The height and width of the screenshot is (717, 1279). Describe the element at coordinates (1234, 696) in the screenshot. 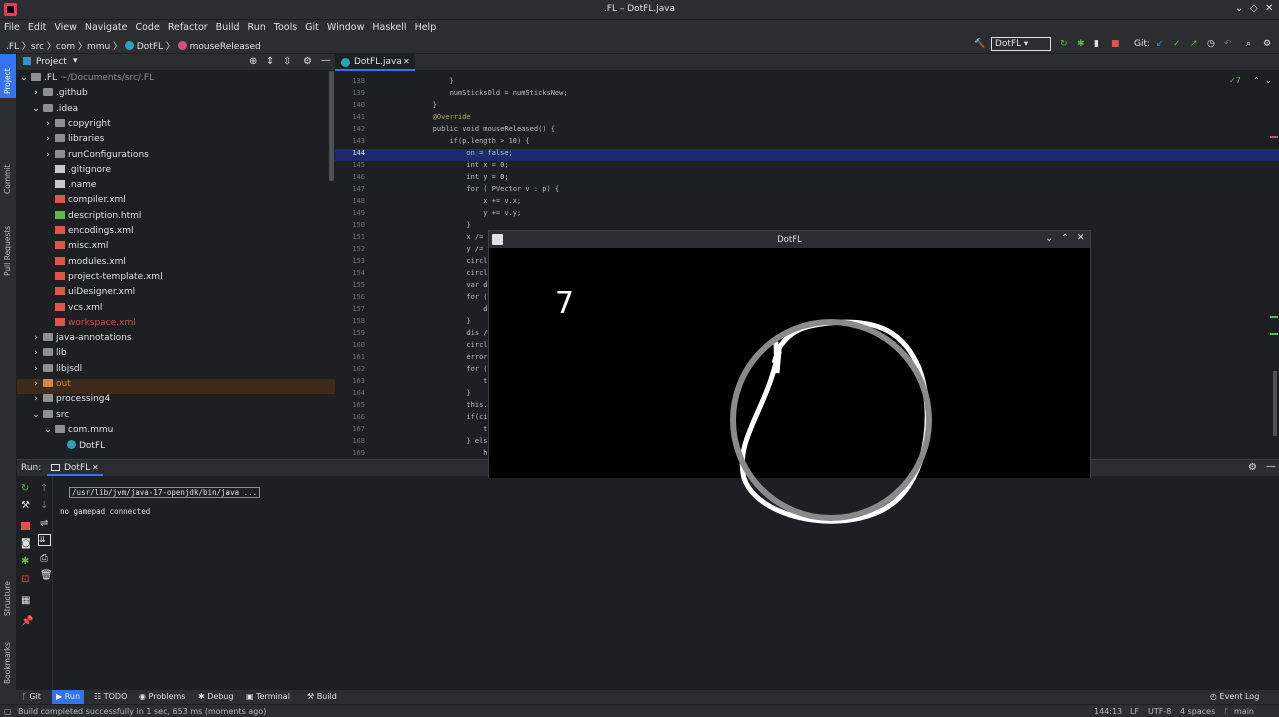

I see `event-log-button: ◴ Event Log` at that location.